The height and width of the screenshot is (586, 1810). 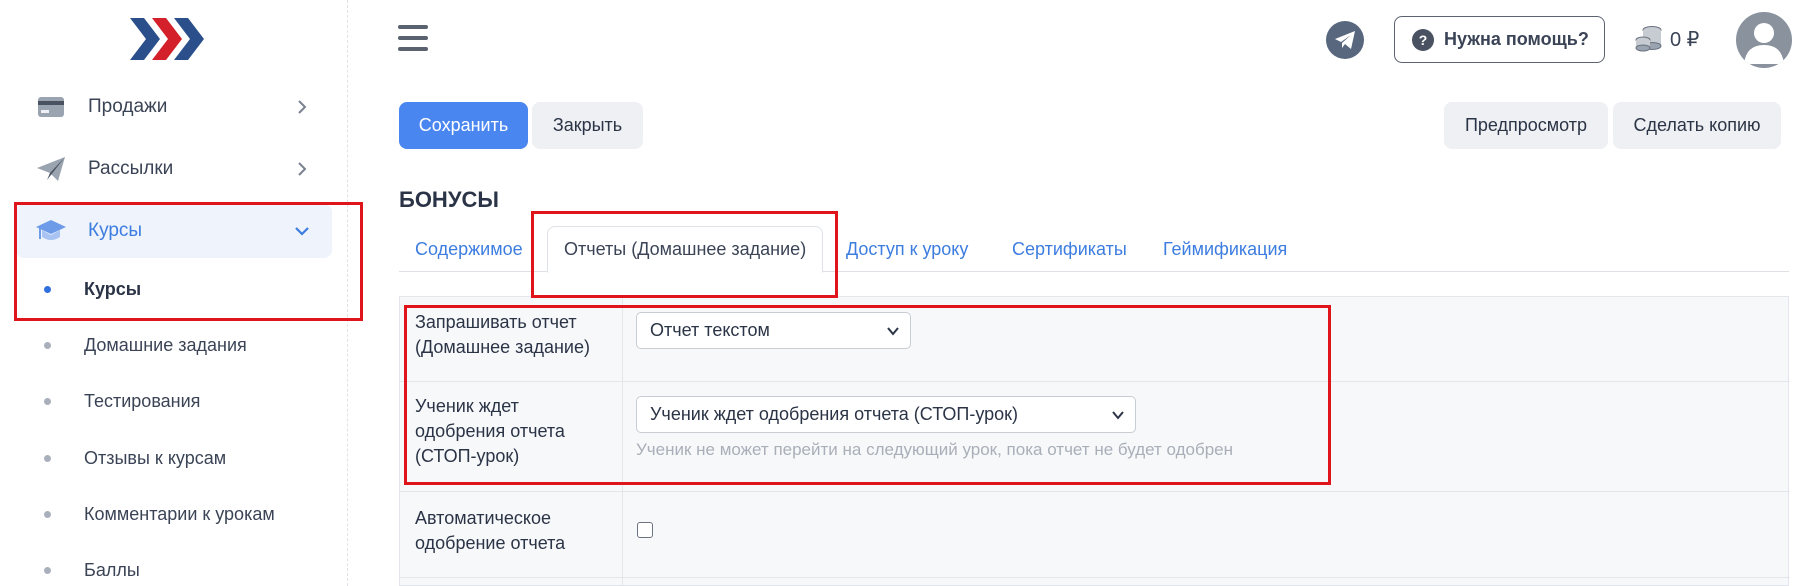 I want to click on subitem-homework: Домашние задания, so click(x=145, y=345).